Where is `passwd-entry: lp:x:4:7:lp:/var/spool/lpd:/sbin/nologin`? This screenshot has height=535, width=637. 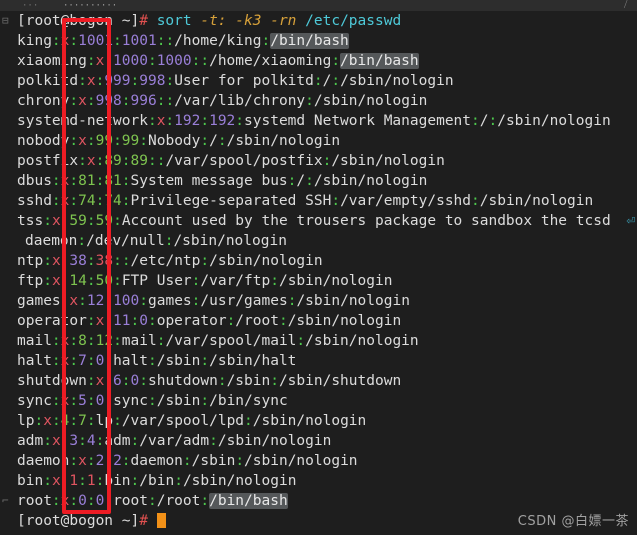 passwd-entry: lp:x:4:7:lp:/var/spool/lpd:/sbin/nologin is located at coordinates (192, 421).